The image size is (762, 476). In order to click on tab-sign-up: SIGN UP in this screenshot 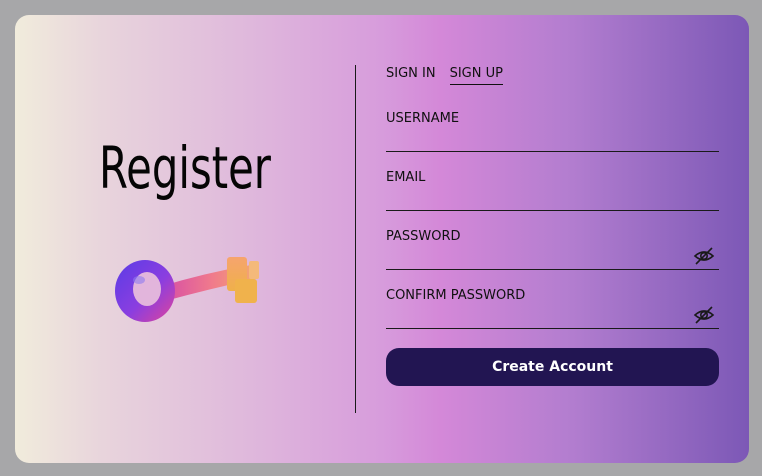, I will do `click(476, 75)`.